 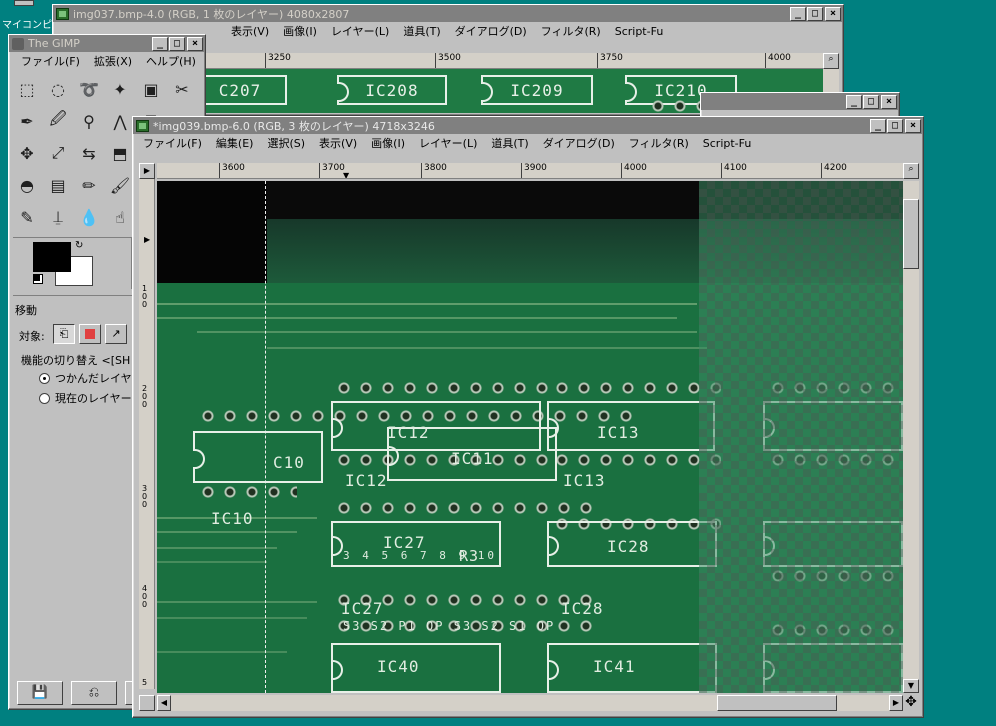 What do you see at coordinates (58, 153) in the screenshot?
I see `transform-icon: ⤢` at bounding box center [58, 153].